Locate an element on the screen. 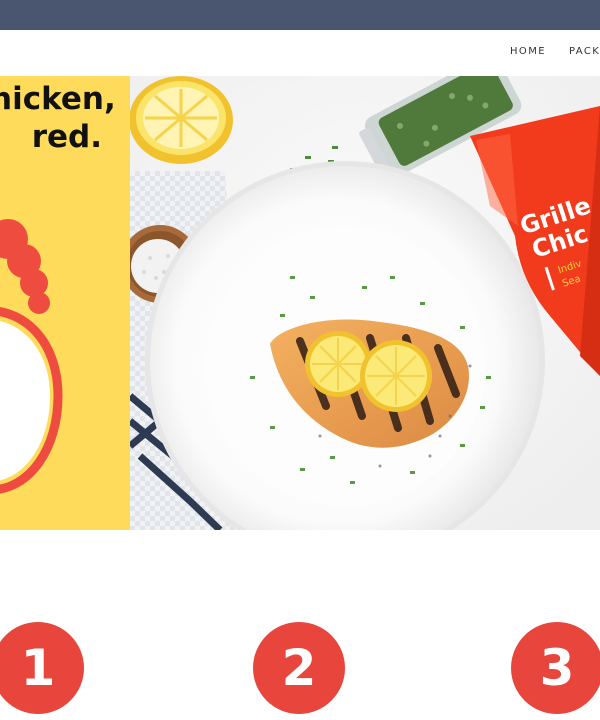 The width and height of the screenshot is (600, 720). chicken-mascot-icon is located at coordinates (31, 356).